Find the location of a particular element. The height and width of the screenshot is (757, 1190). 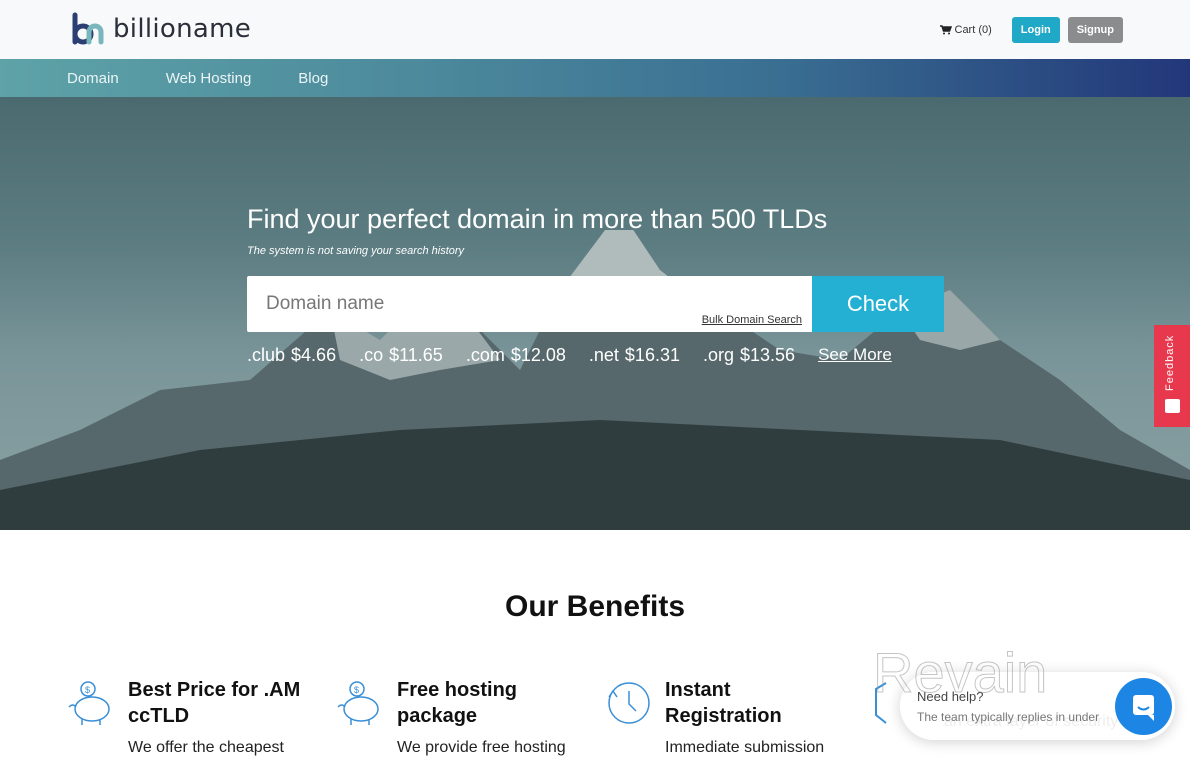

benefit-title-2: package is located at coordinates (437, 716).